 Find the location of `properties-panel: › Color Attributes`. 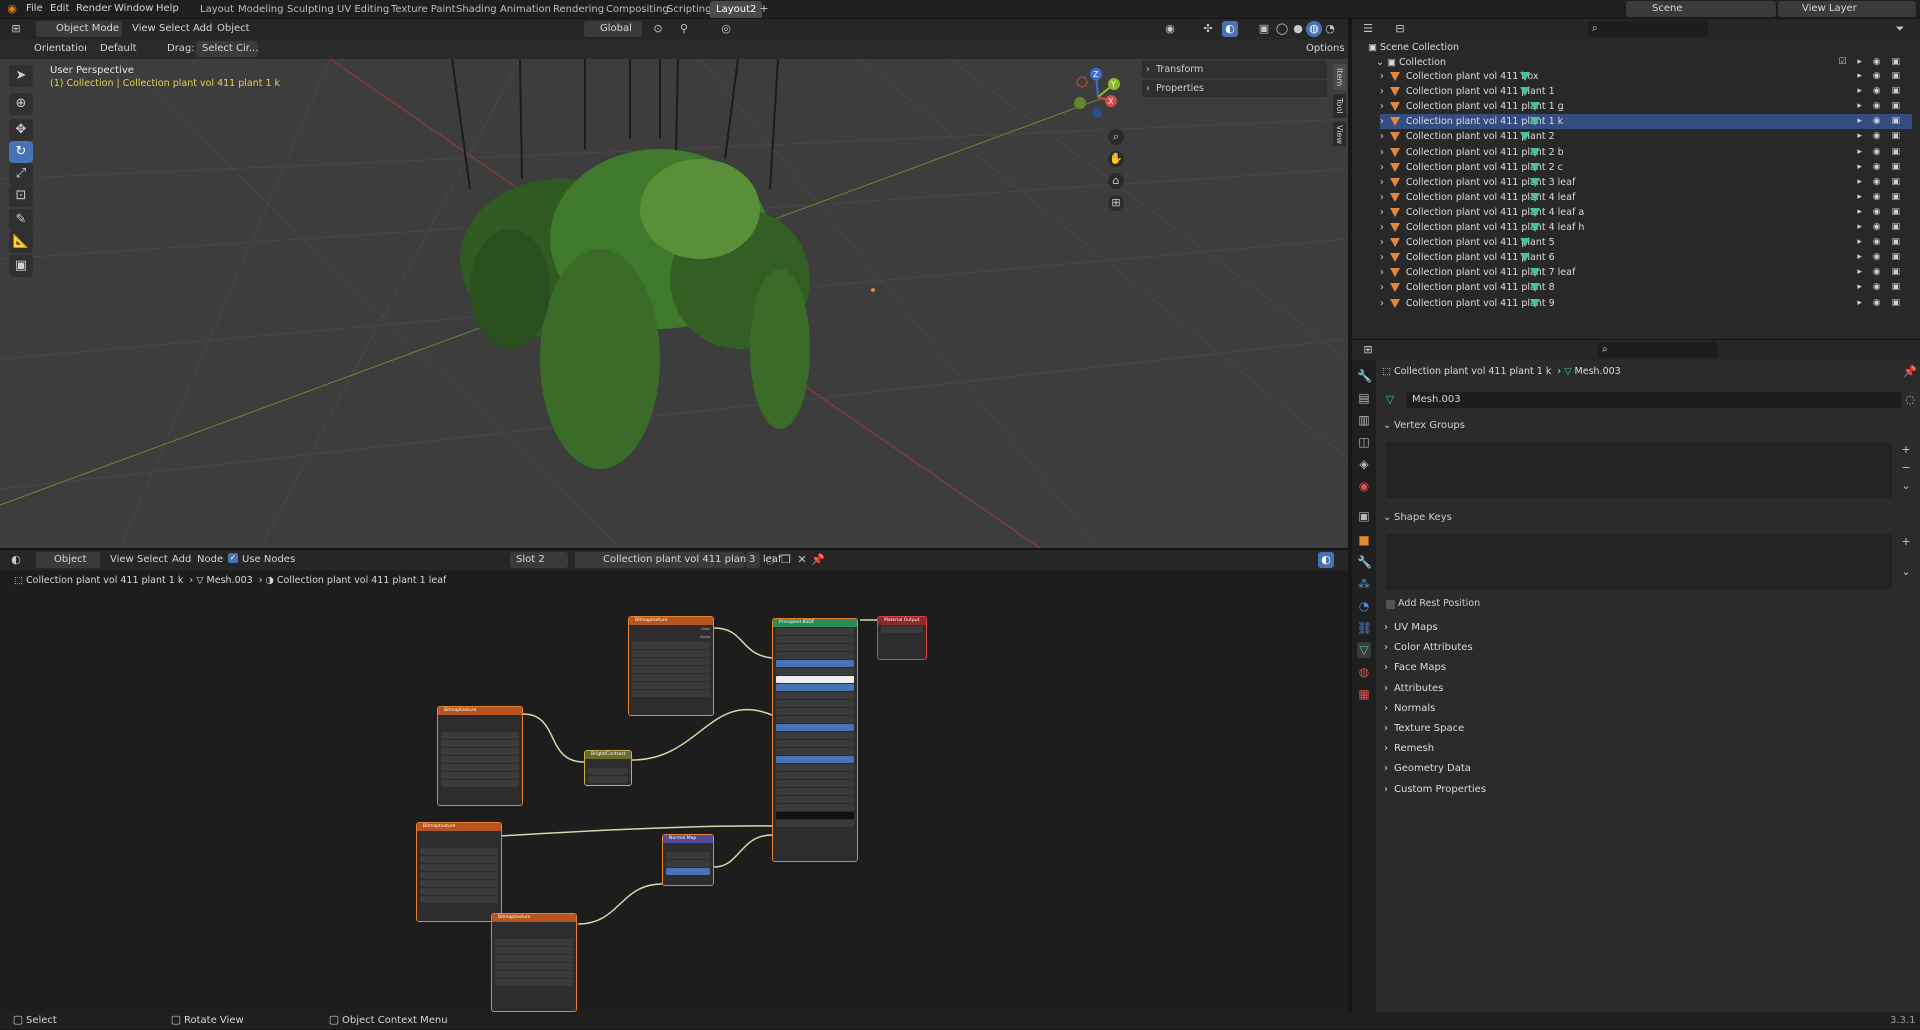

properties-panel: › Color Attributes is located at coordinates (1644, 648).